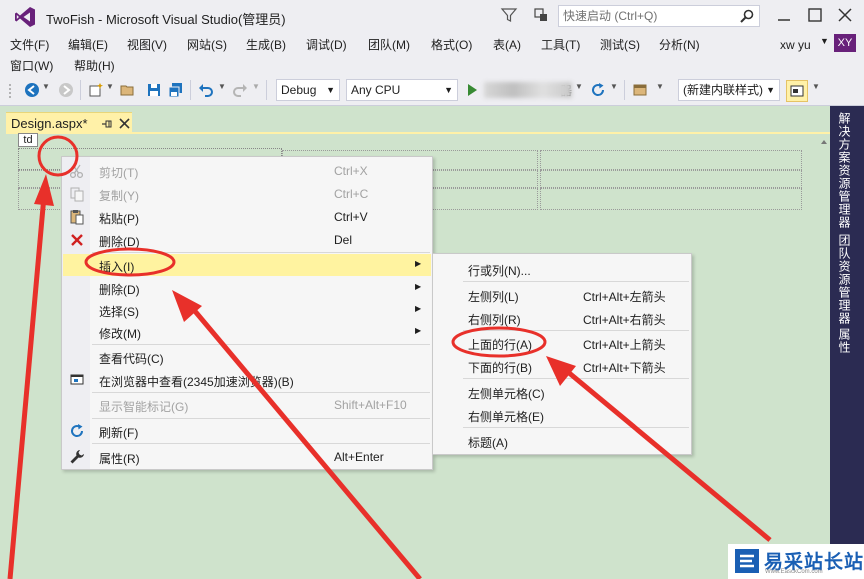 Image resolution: width=864 pixels, height=579 pixels. What do you see at coordinates (562, 415) in the screenshot?
I see `sub-cell-right: 右侧单元格(E)` at bounding box center [562, 415].